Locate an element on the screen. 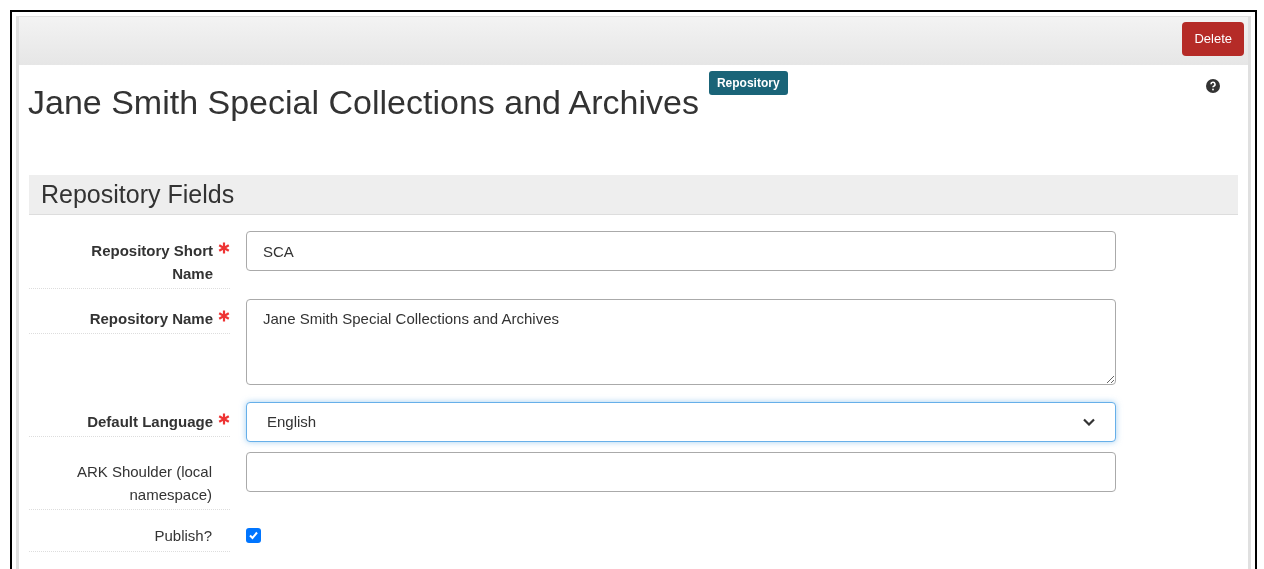  text-field: SCA is located at coordinates (681, 251).